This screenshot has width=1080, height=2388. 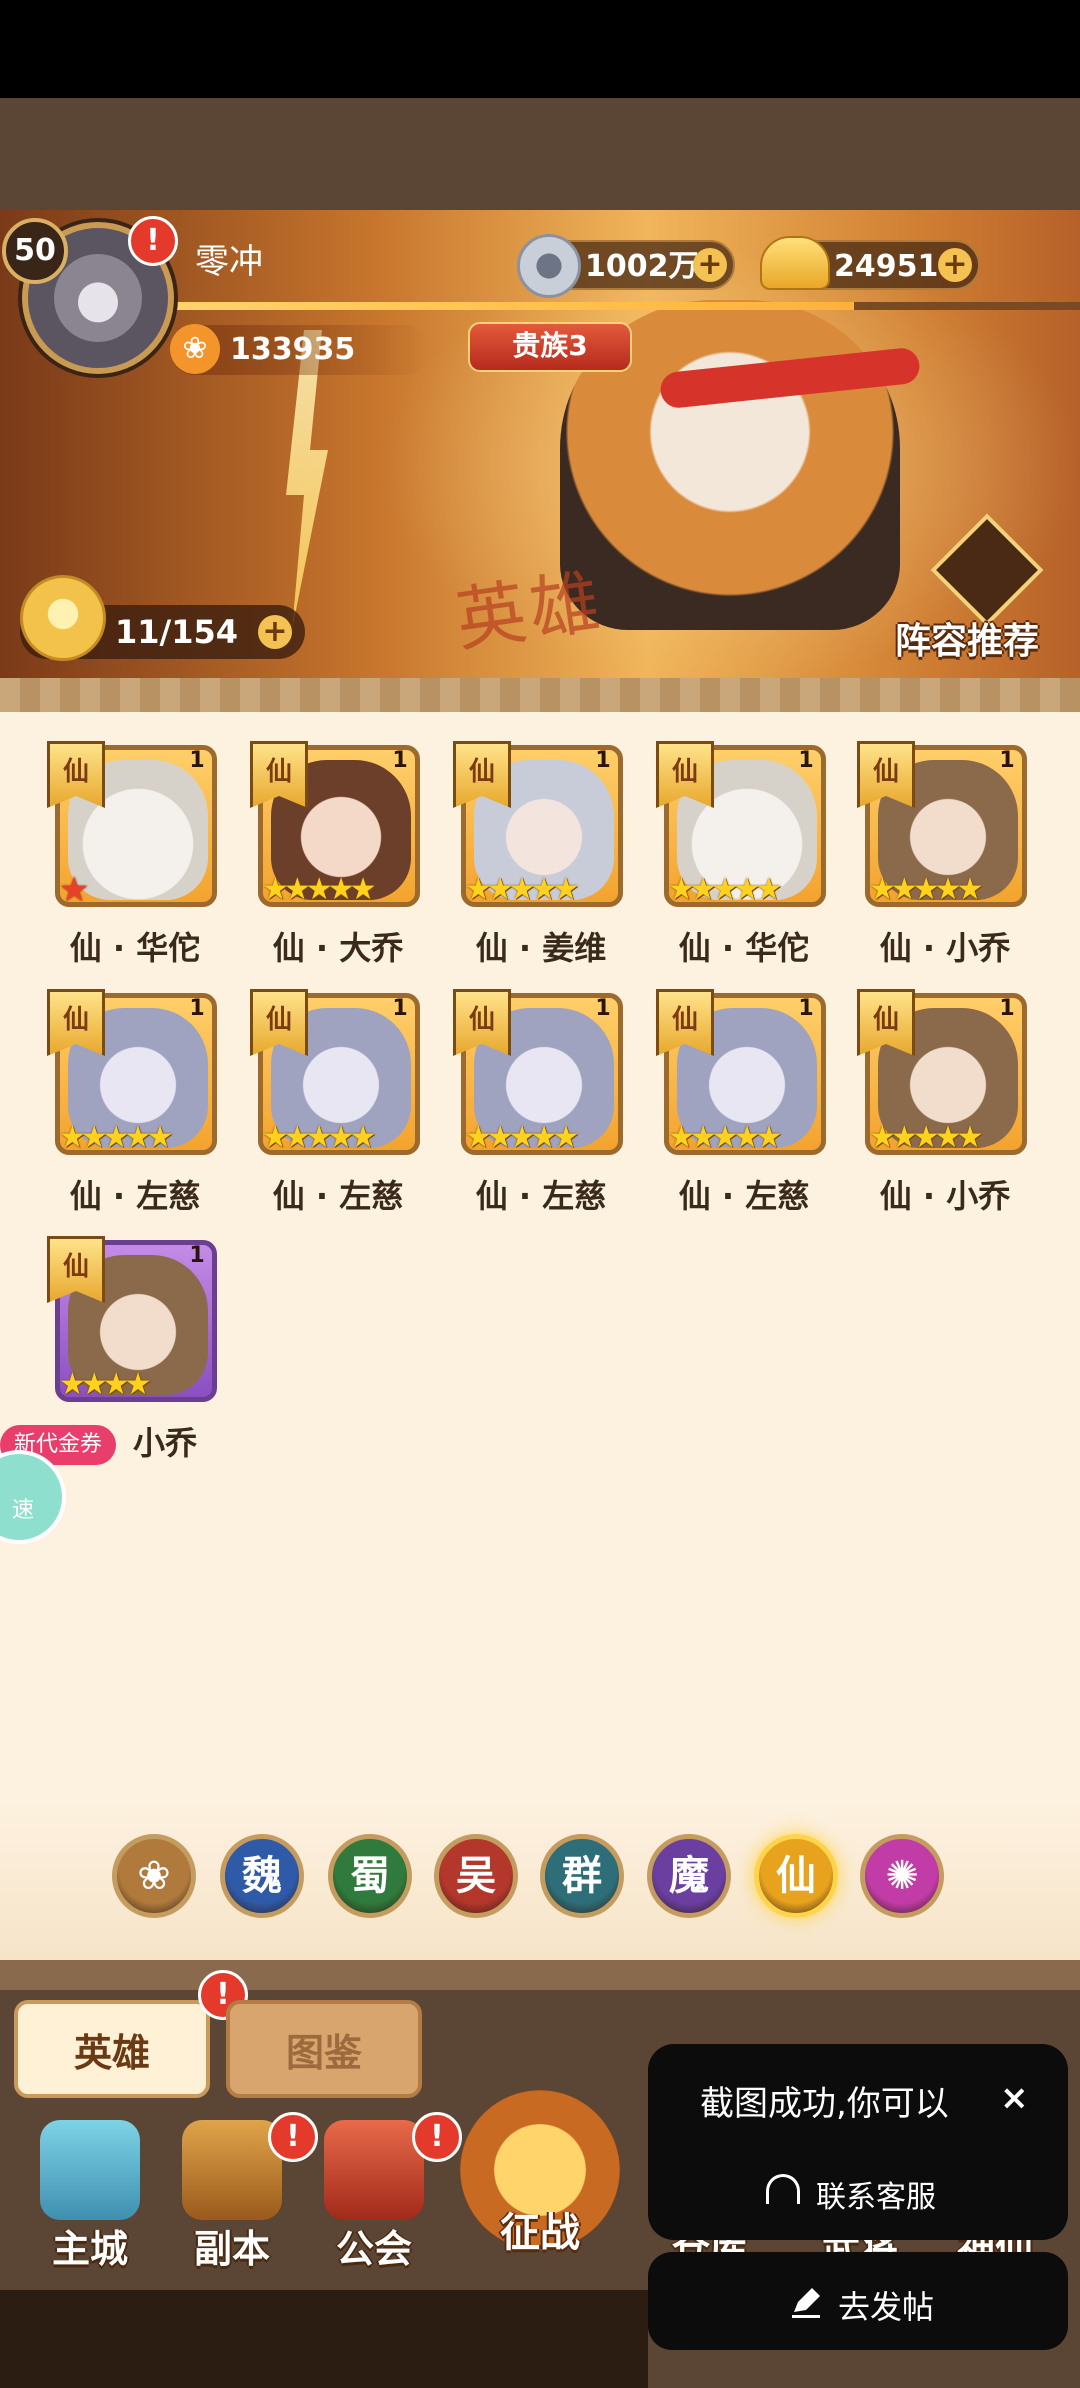 What do you see at coordinates (476, 1876) in the screenshot?
I see `filter-faction: 吴` at bounding box center [476, 1876].